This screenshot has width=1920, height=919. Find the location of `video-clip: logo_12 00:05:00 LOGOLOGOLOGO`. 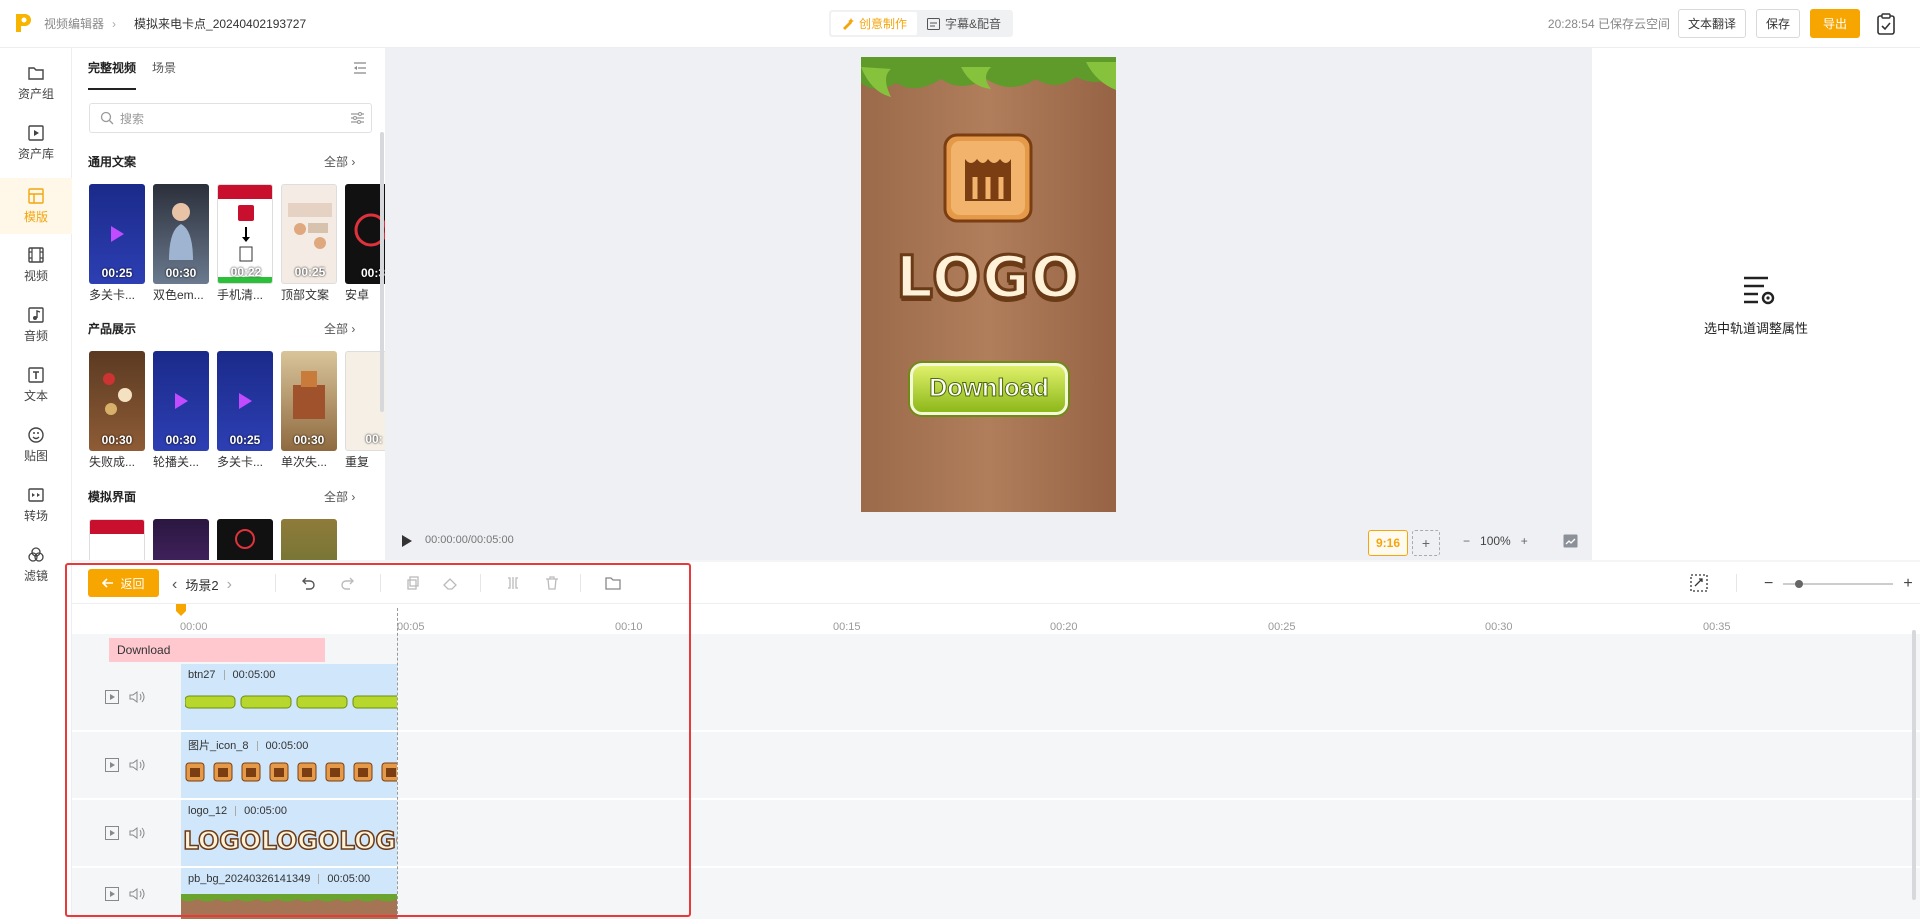

video-clip: logo_12 00:05:00 LOGOLOGOLOGO is located at coordinates (289, 833).